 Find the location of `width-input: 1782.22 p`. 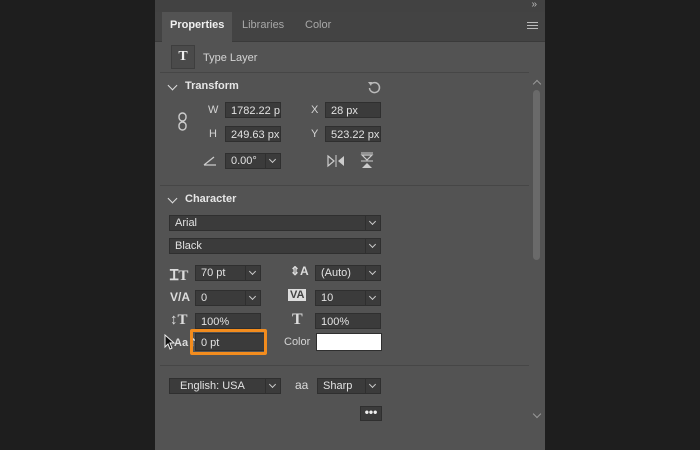

width-input: 1782.22 p is located at coordinates (253, 110).